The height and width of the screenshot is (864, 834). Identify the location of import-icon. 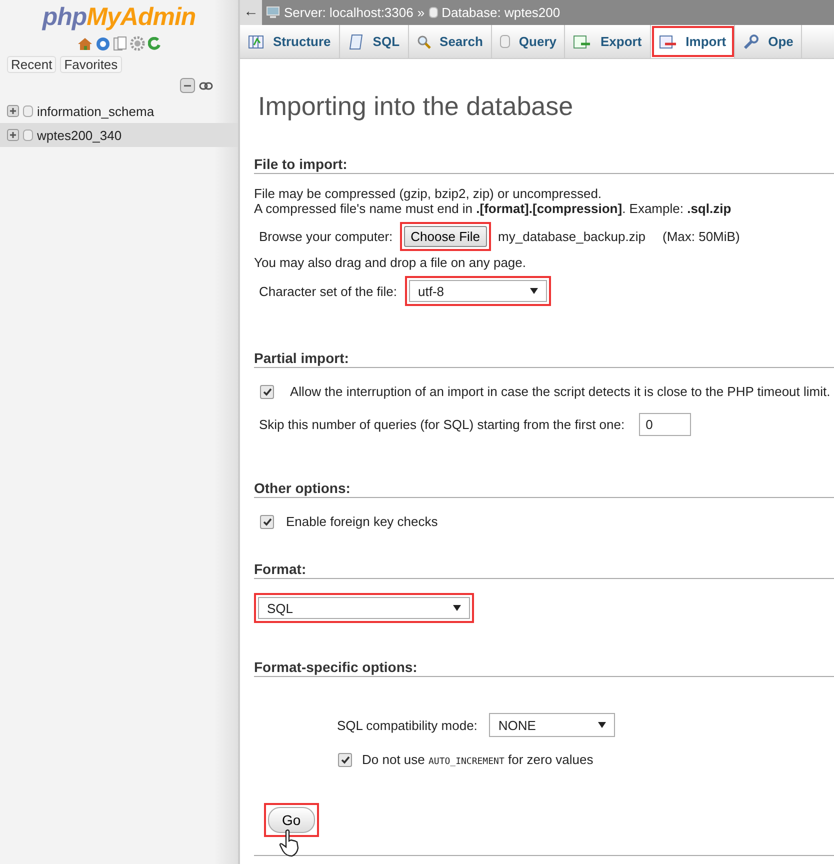
(667, 41).